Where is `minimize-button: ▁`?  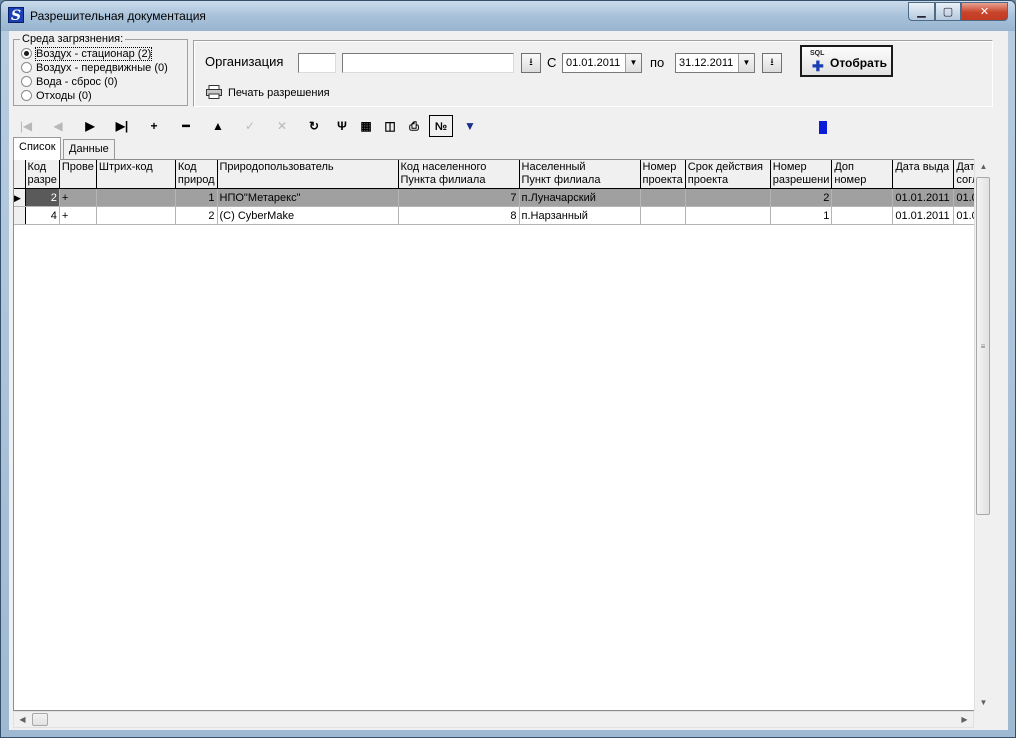
minimize-button: ▁ is located at coordinates (921, 11).